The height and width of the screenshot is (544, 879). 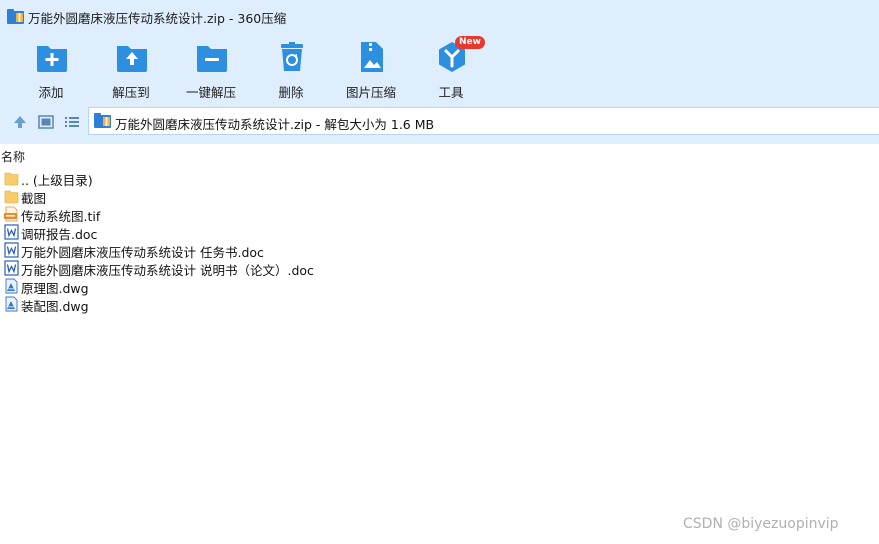 I want to click on one-click-extract-label: 一键解压, so click(x=210, y=92).